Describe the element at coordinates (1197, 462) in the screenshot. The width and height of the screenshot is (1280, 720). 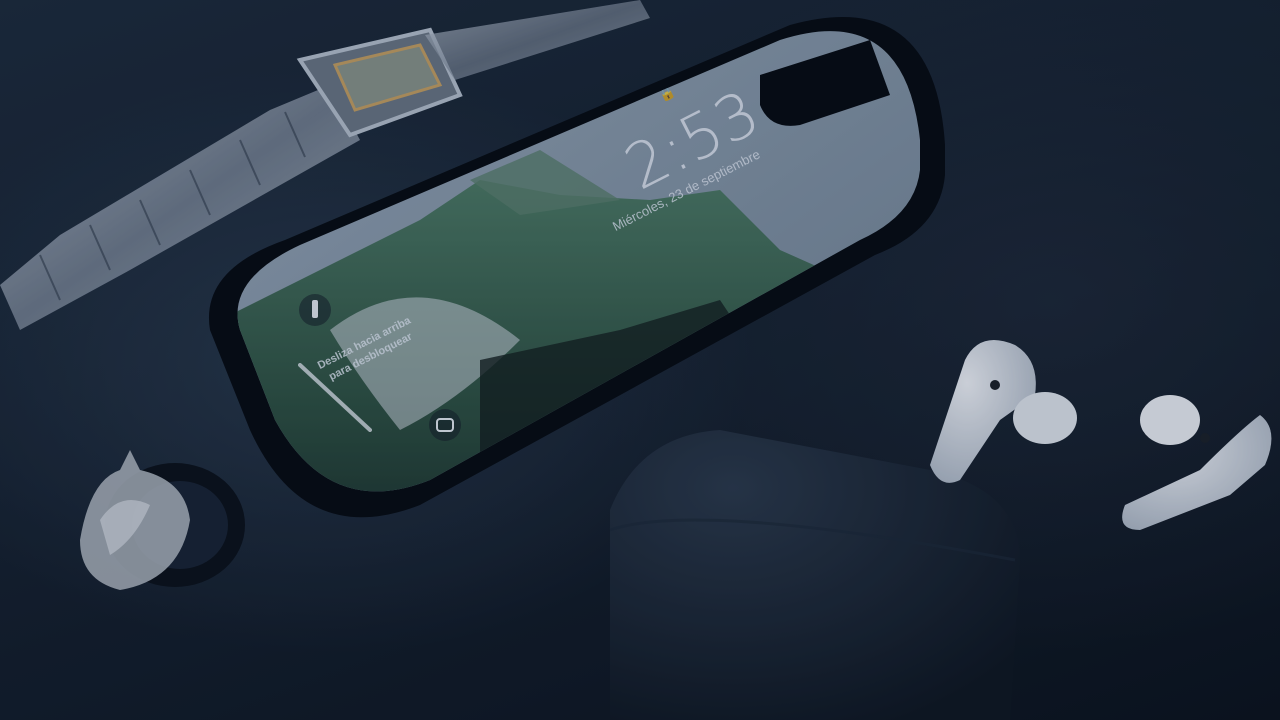
I see `earbud-right` at that location.